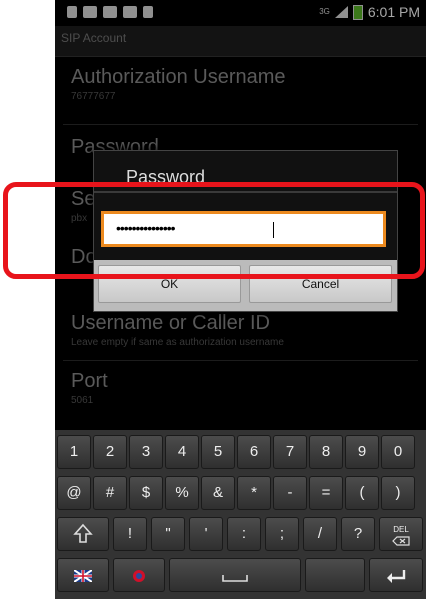 The image size is (426, 599). Describe the element at coordinates (401, 529) in the screenshot. I see `del-label: DEL` at that location.